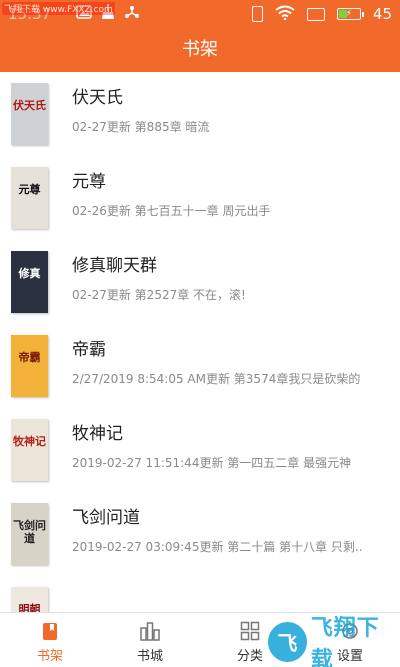 This screenshot has height=667, width=400. What do you see at coordinates (350, 14) in the screenshot?
I see `battery-icon: ⚡` at bounding box center [350, 14].